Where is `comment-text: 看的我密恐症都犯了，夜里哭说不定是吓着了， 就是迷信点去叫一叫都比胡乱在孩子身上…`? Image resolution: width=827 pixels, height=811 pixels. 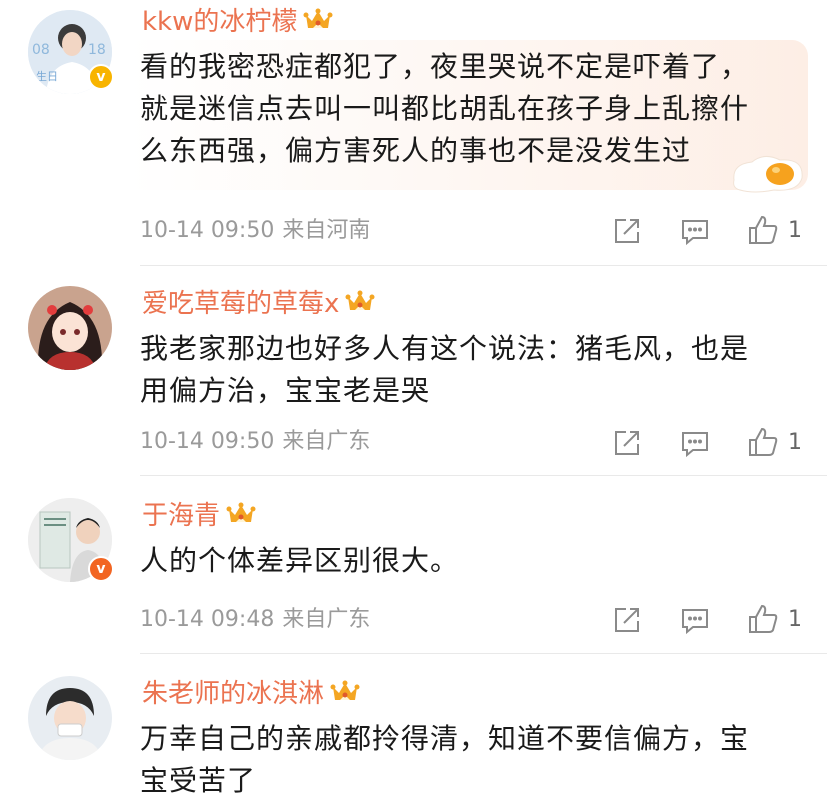
comment-text: 看的我密恐症都犯了，夜里哭说不定是吓着了， 就是迷信点去叫一叫都比胡乱在孩子身上… is located at coordinates (470, 109).